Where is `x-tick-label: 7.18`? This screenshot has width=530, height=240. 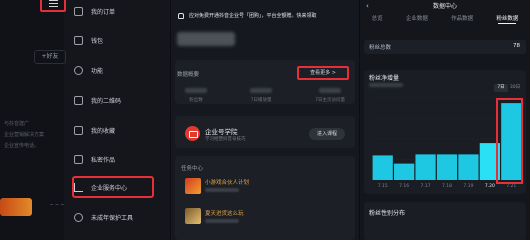
x-tick-label: 7.18 is located at coordinates (447, 186).